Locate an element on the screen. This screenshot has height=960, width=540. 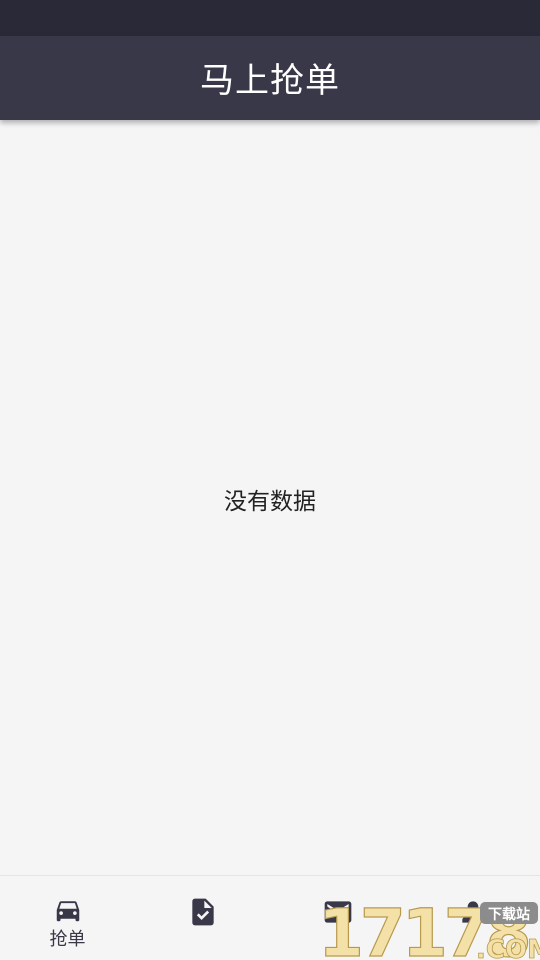
watermark-domain: .COM is located at coordinates (508, 947).